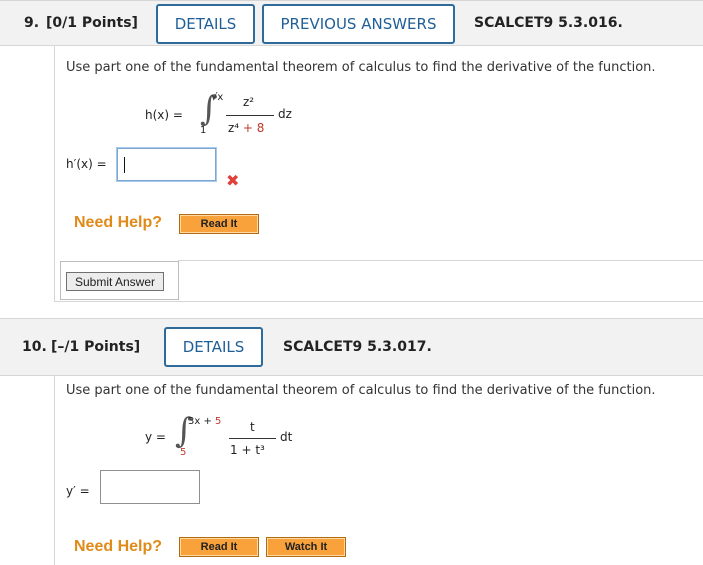 Image resolution: width=703 pixels, height=565 pixels. What do you see at coordinates (233, 180) in the screenshot?
I see `incorrect-x-icon: ✖` at bounding box center [233, 180].